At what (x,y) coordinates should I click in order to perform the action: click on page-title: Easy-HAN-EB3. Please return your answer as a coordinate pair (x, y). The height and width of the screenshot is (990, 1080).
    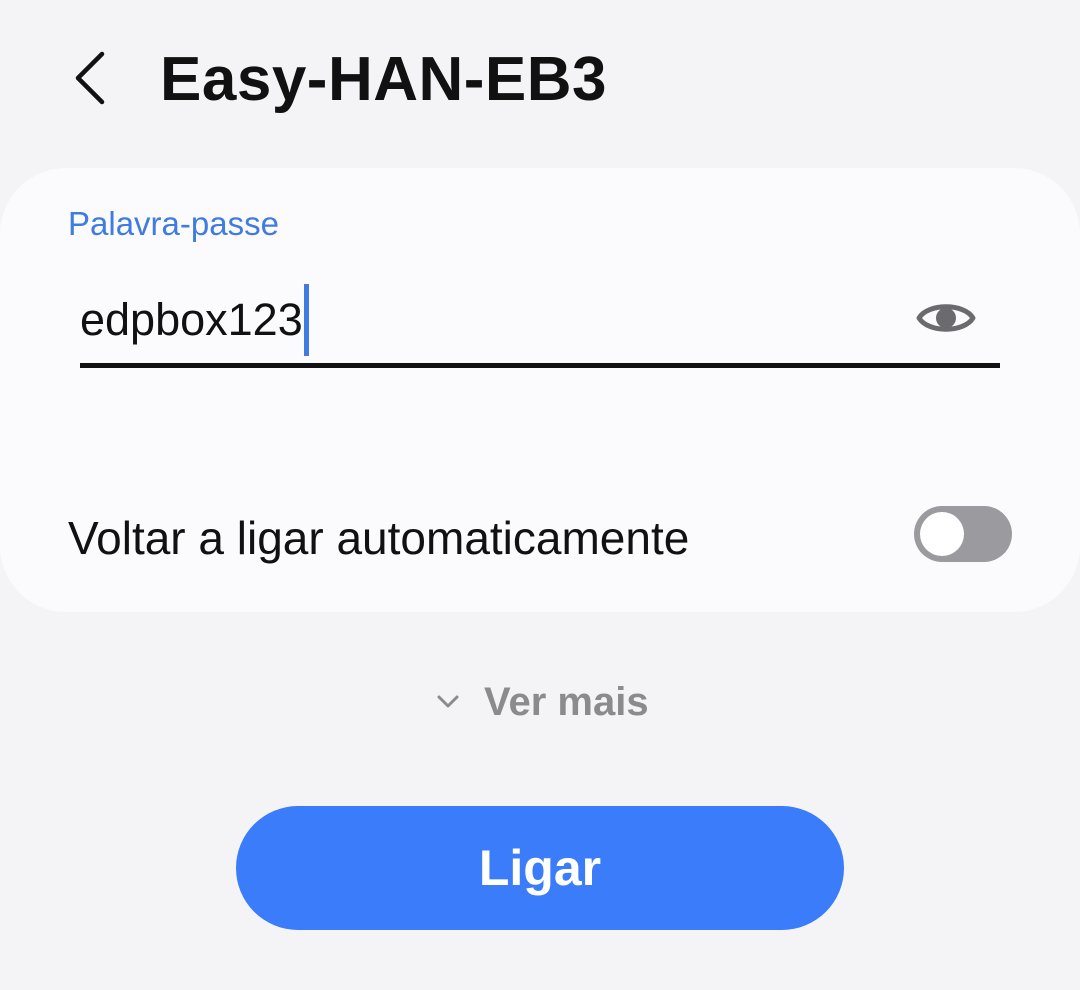
    Looking at the image, I should click on (384, 79).